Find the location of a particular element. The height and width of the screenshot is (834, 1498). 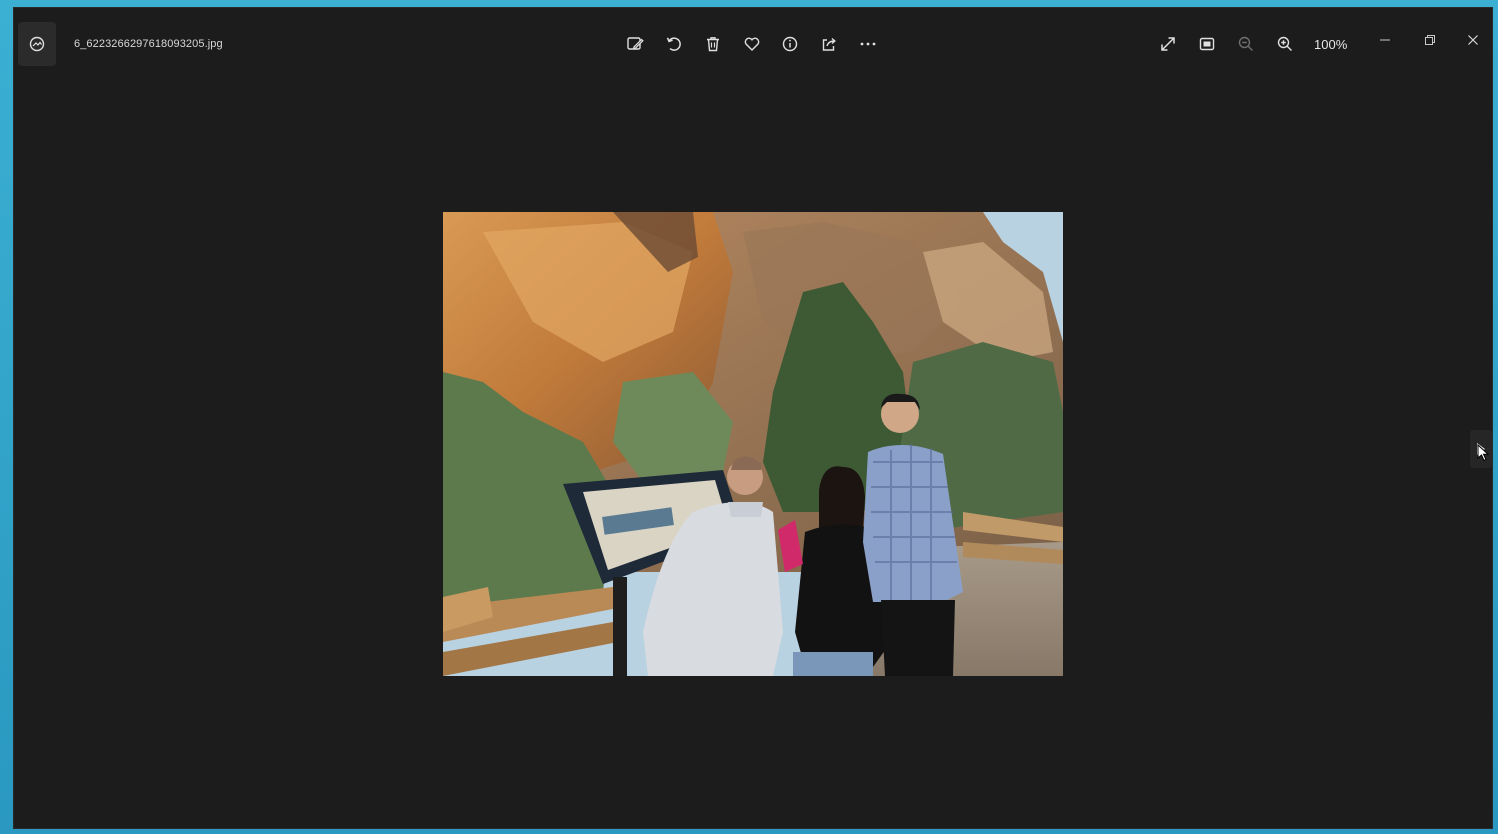

more-options-icon is located at coordinates (868, 44).